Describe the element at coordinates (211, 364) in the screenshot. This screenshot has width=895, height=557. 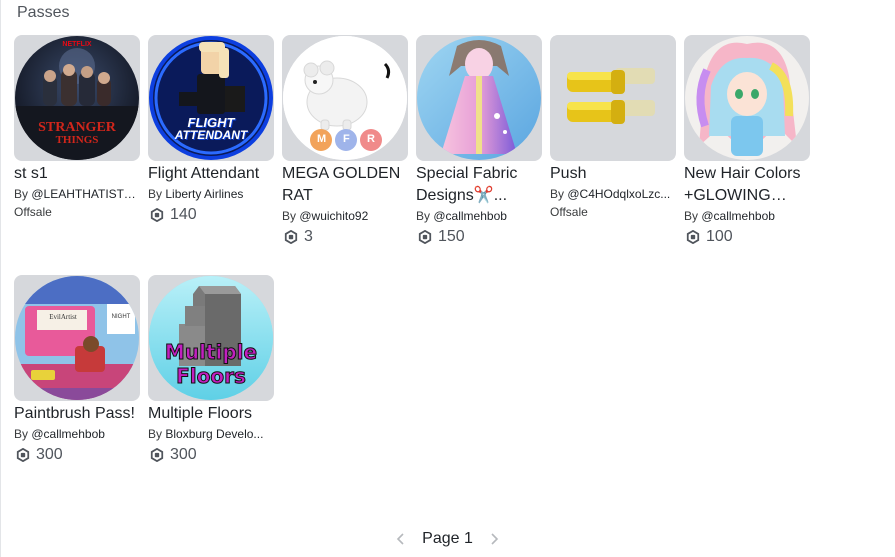
I see `multiple-floors-logo: Multiple Floors` at that location.